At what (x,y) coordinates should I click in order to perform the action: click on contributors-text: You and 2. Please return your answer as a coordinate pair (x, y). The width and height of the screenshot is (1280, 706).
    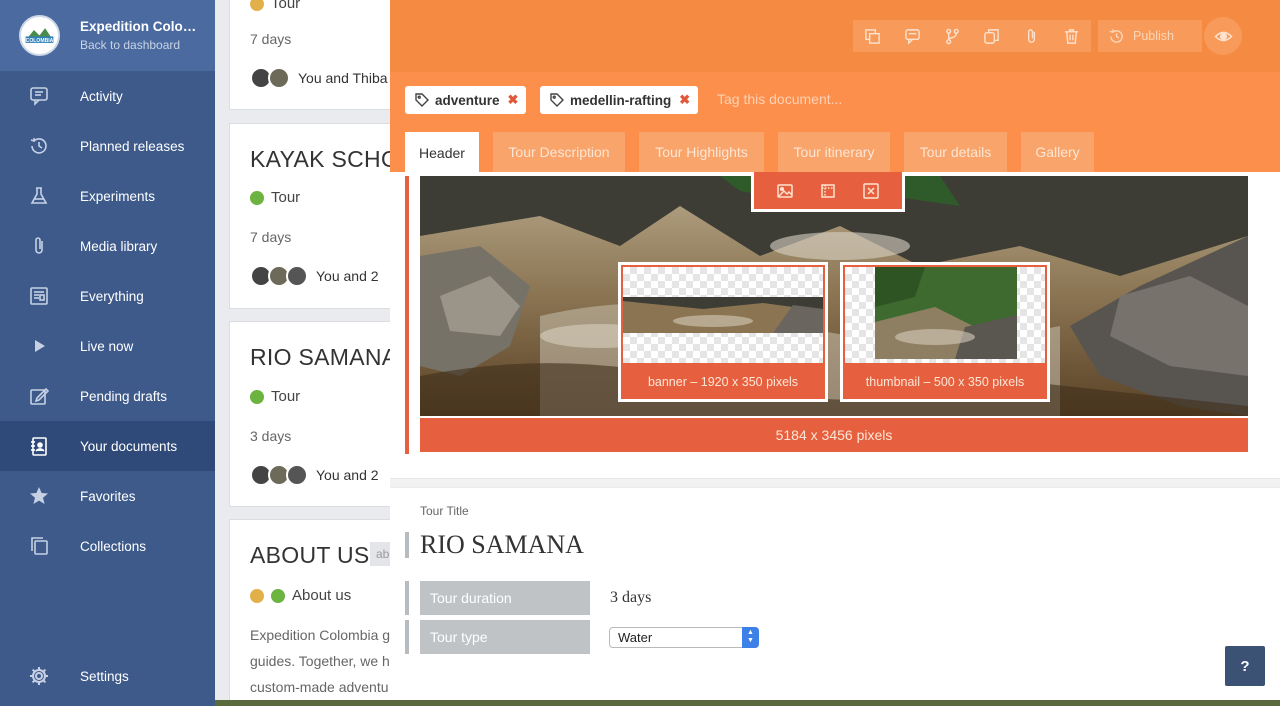
    Looking at the image, I should click on (347, 475).